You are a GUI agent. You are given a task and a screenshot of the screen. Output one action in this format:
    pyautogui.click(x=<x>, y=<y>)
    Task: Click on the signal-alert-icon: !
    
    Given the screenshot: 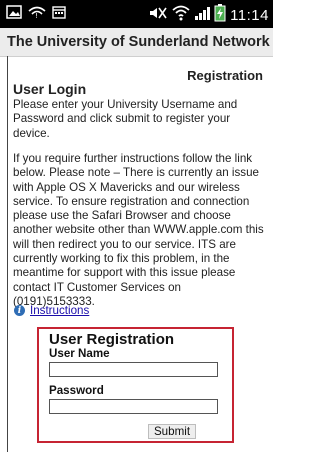 What is the action you would take?
    pyautogui.click(x=37, y=14)
    